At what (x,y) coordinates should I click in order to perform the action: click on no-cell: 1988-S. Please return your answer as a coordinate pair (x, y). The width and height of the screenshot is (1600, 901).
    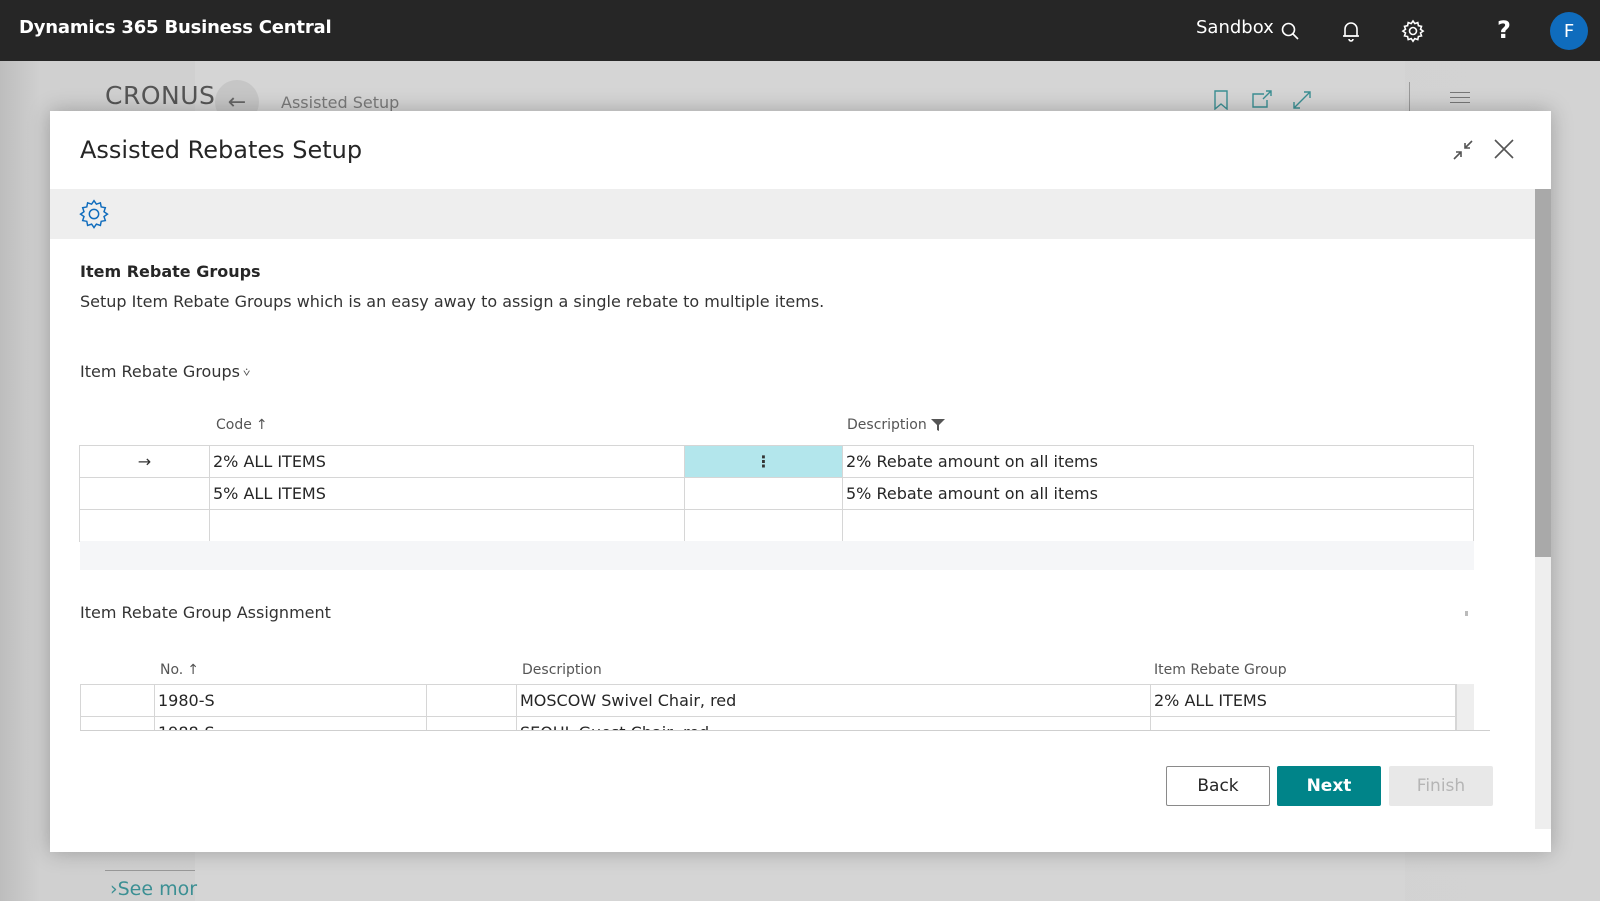
    Looking at the image, I should click on (290, 723).